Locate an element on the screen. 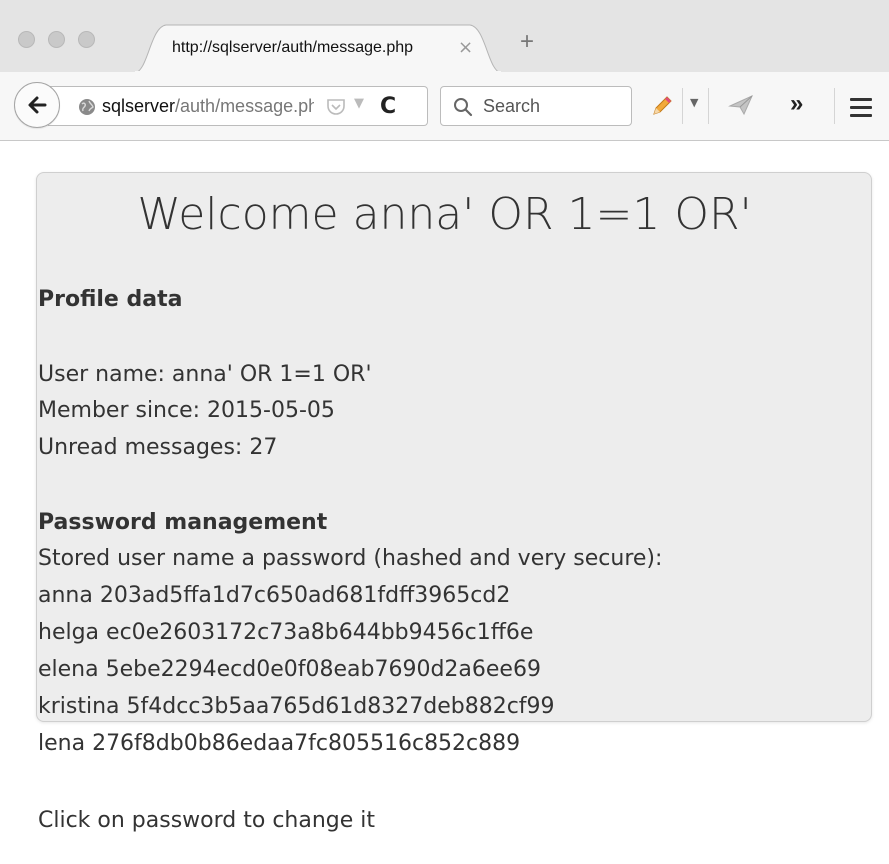 This screenshot has width=889, height=864. url-host: sqlserver is located at coordinates (139, 106).